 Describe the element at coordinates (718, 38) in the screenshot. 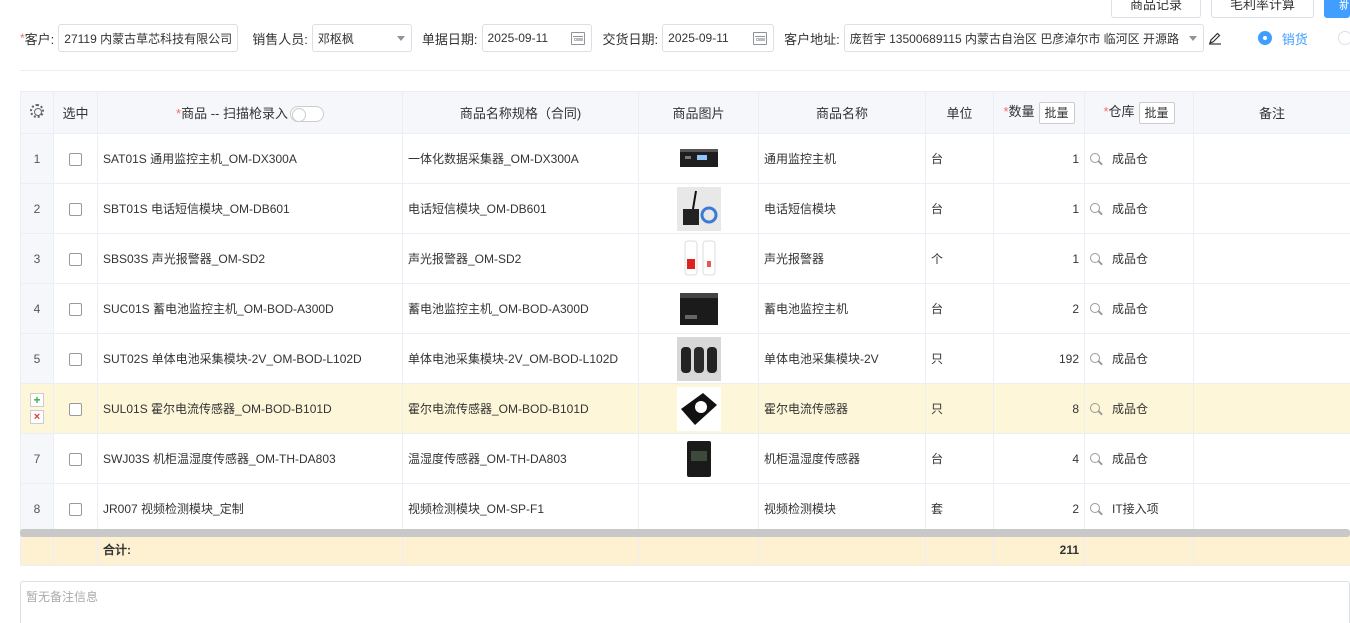

I see `delivery-date-picker: 2025-09-11` at that location.